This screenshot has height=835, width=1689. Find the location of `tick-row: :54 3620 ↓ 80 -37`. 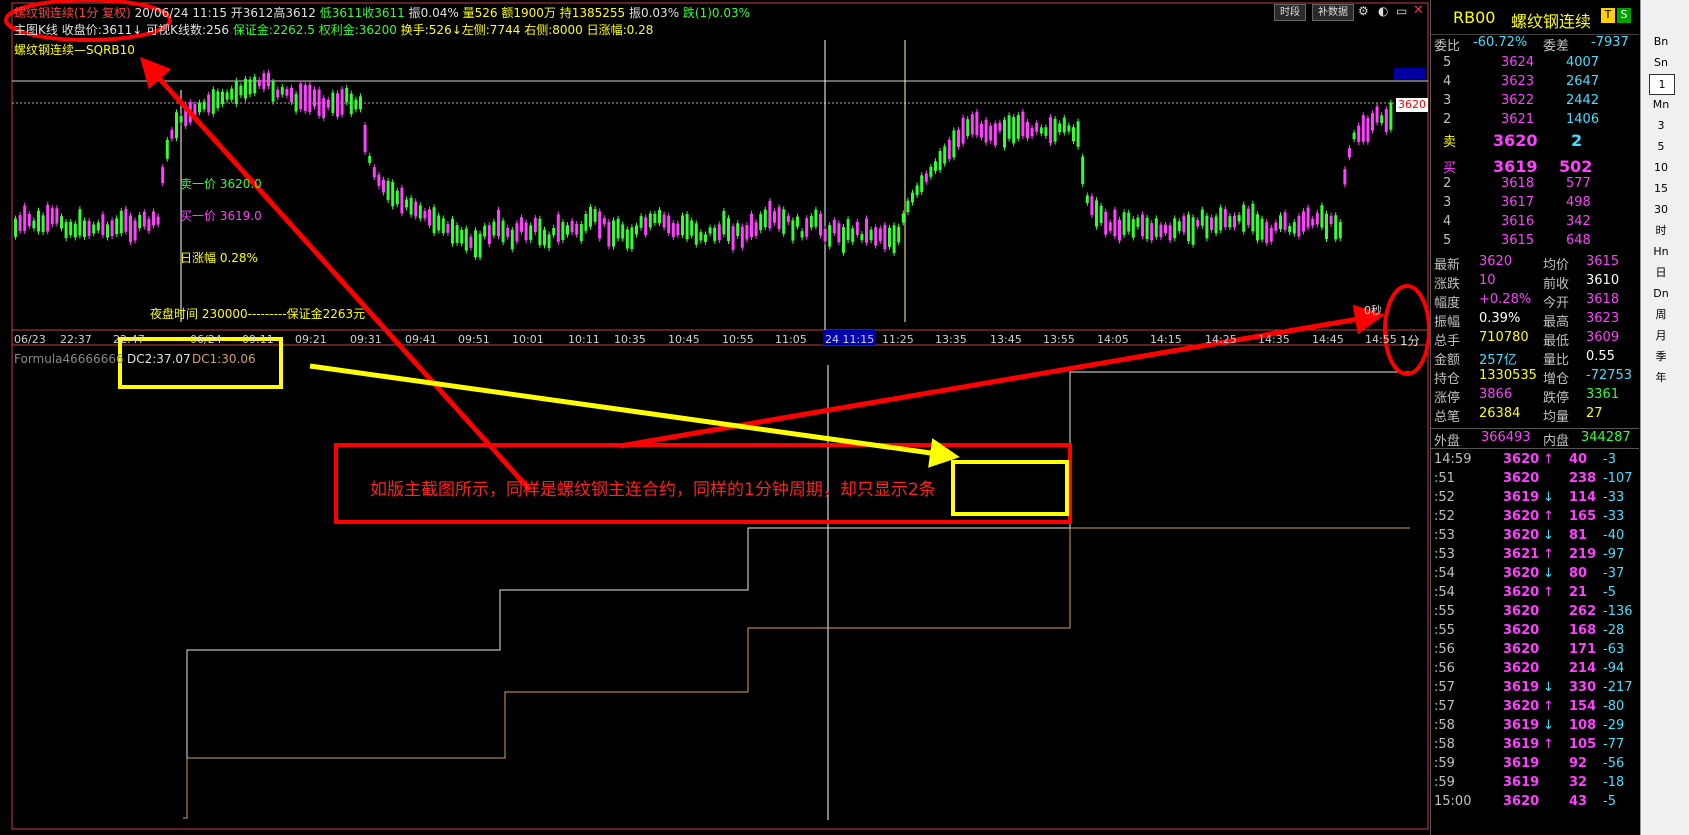

tick-row: :54 3620 ↓ 80 -37 is located at coordinates (1535, 574).